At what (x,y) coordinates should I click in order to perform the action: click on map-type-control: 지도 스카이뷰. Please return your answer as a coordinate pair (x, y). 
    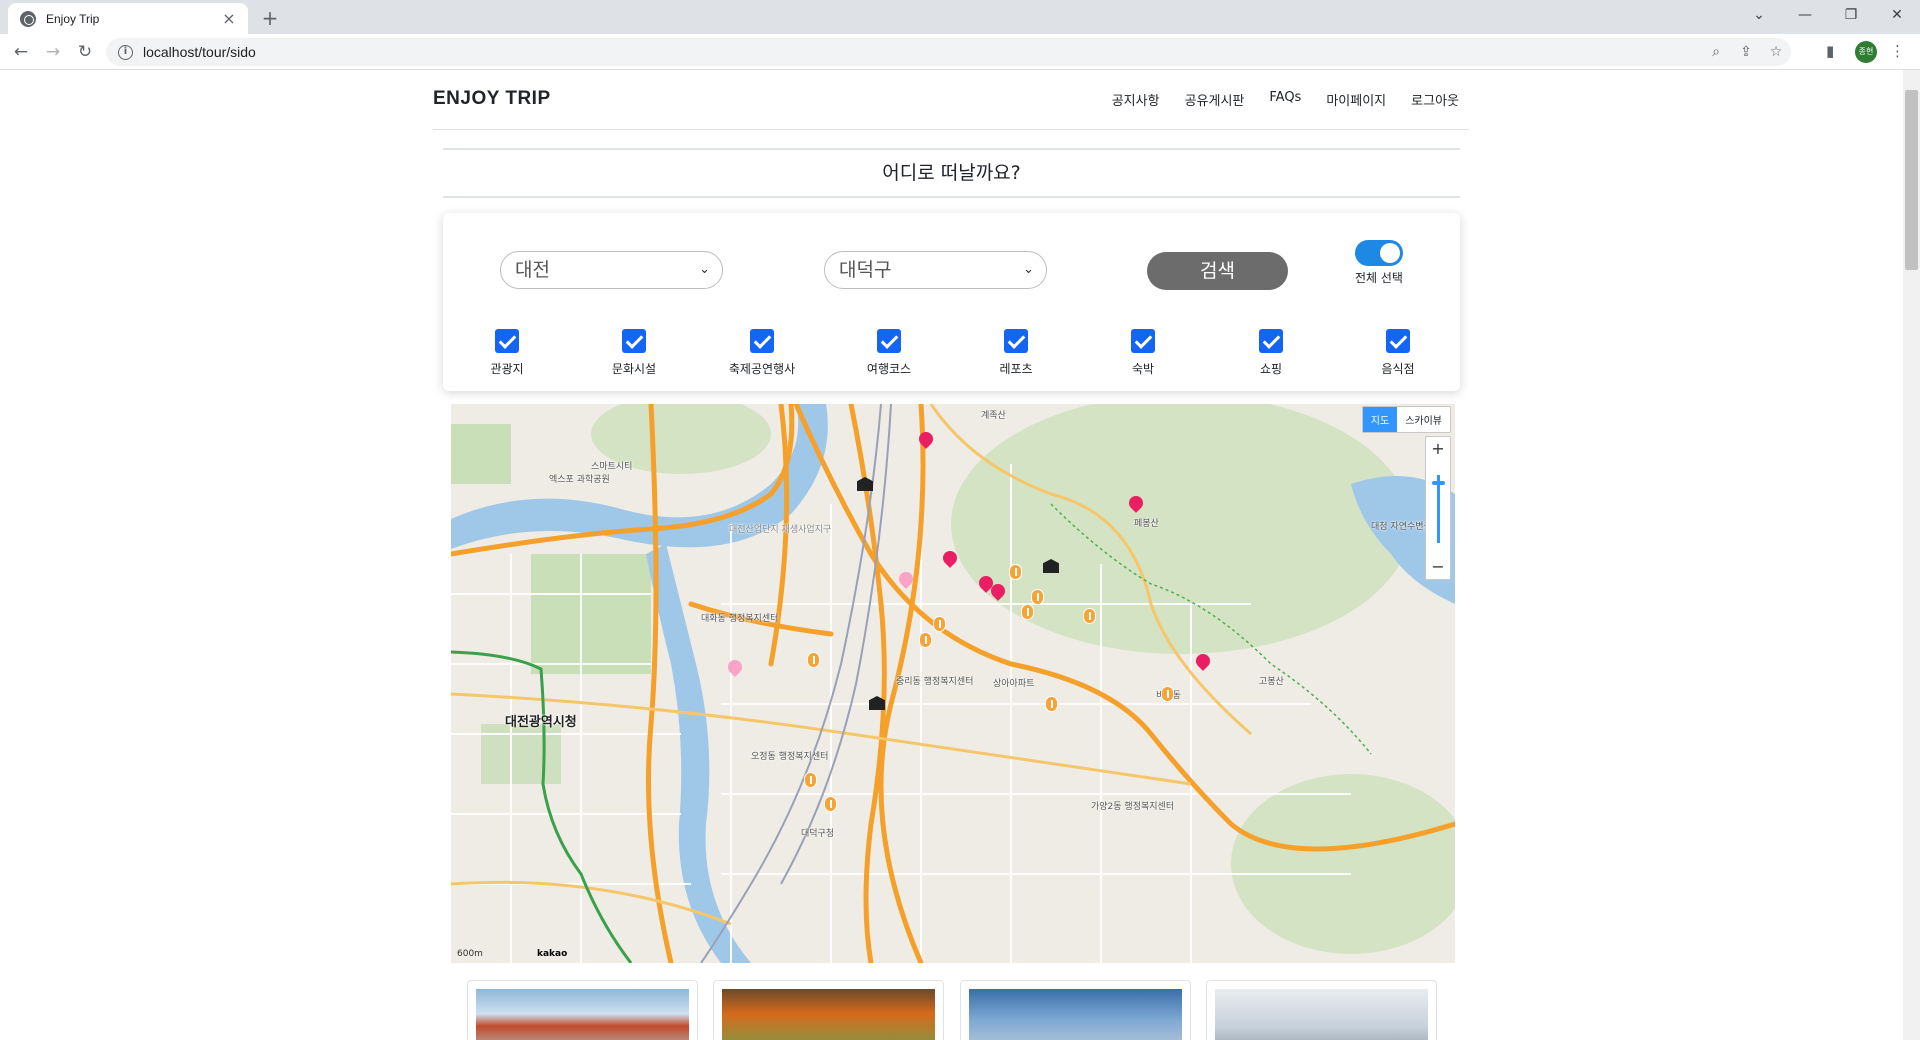
    Looking at the image, I should click on (1406, 419).